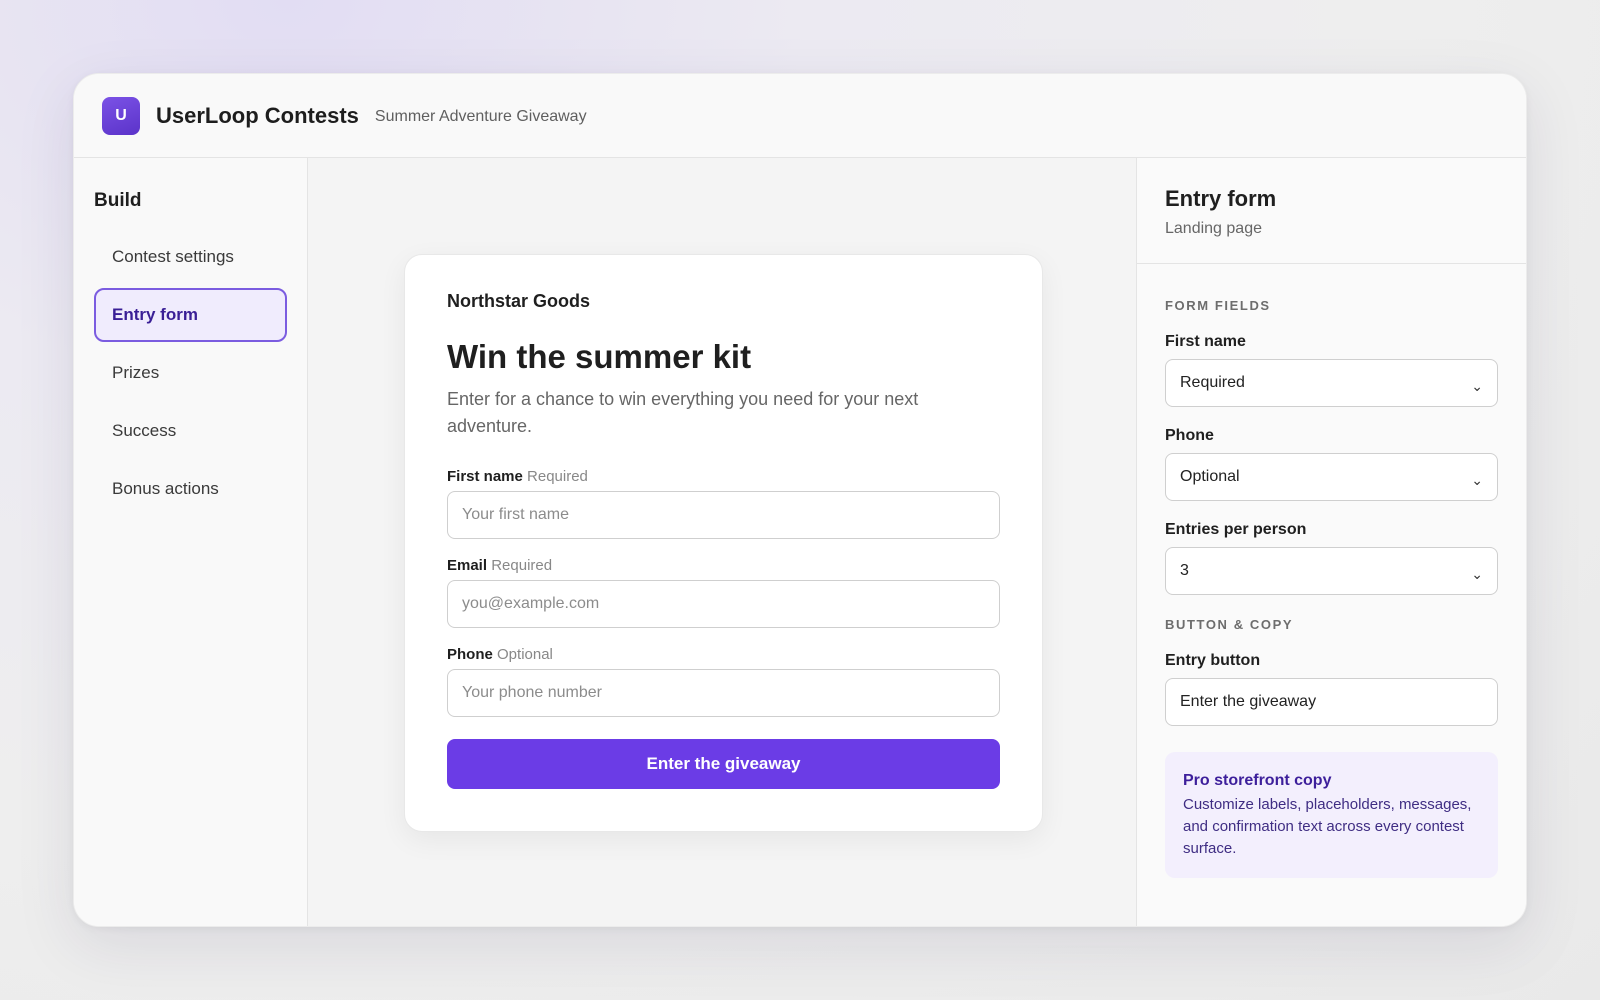  What do you see at coordinates (1331, 477) in the screenshot?
I see `phone-requirement-select: Optional ⌄` at bounding box center [1331, 477].